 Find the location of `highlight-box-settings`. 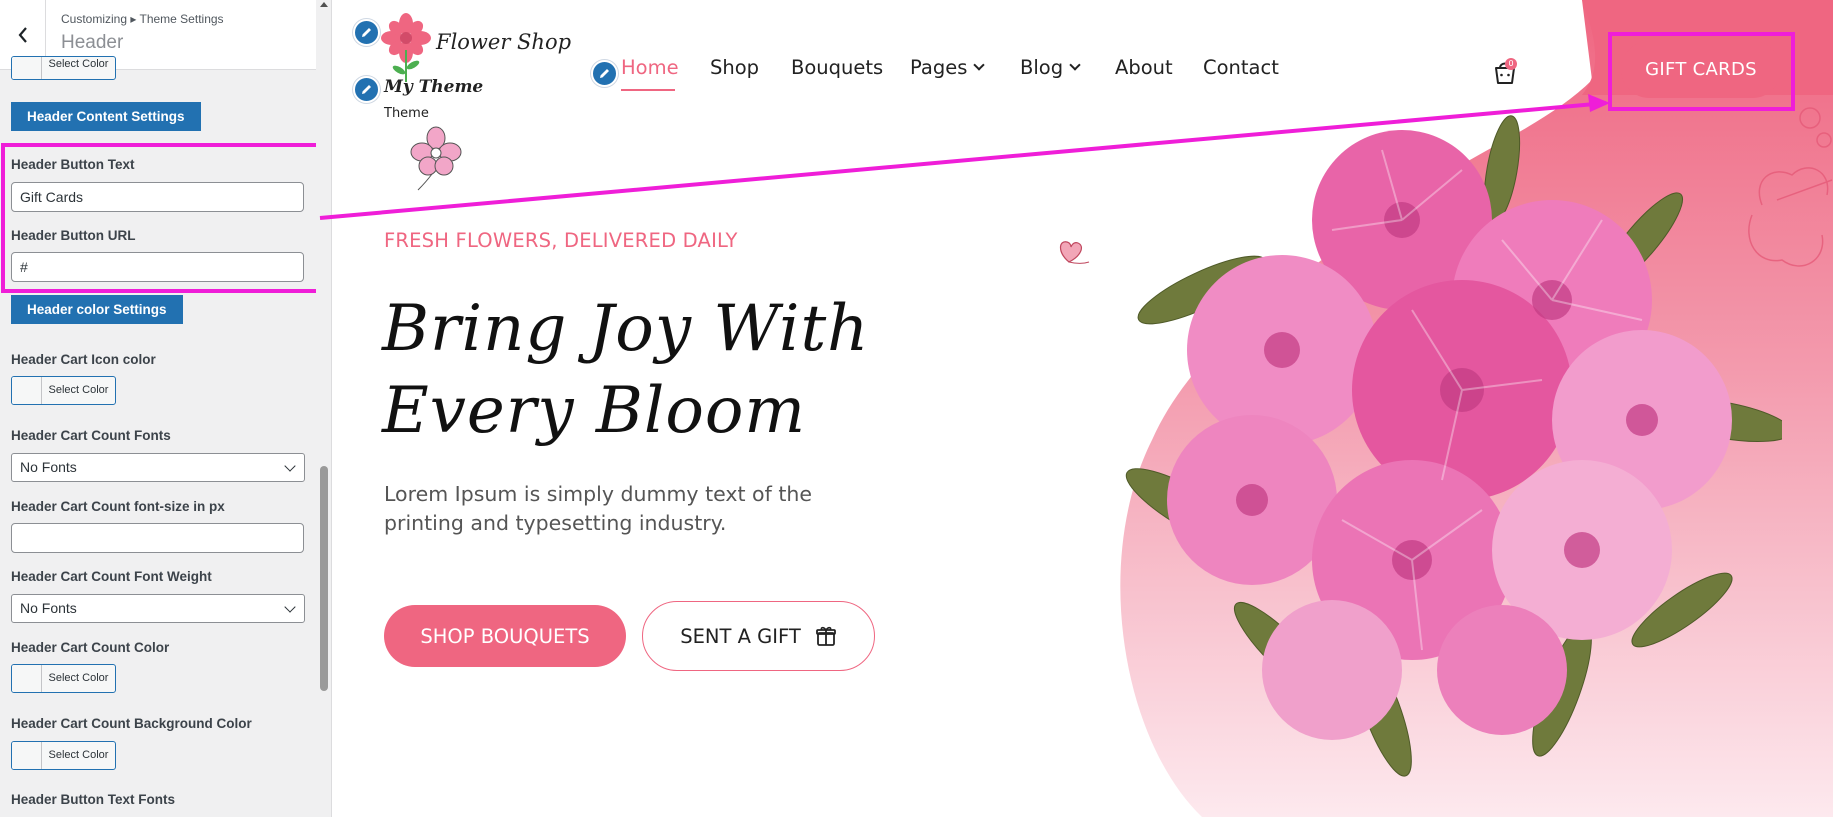

highlight-box-settings is located at coordinates (160, 218).